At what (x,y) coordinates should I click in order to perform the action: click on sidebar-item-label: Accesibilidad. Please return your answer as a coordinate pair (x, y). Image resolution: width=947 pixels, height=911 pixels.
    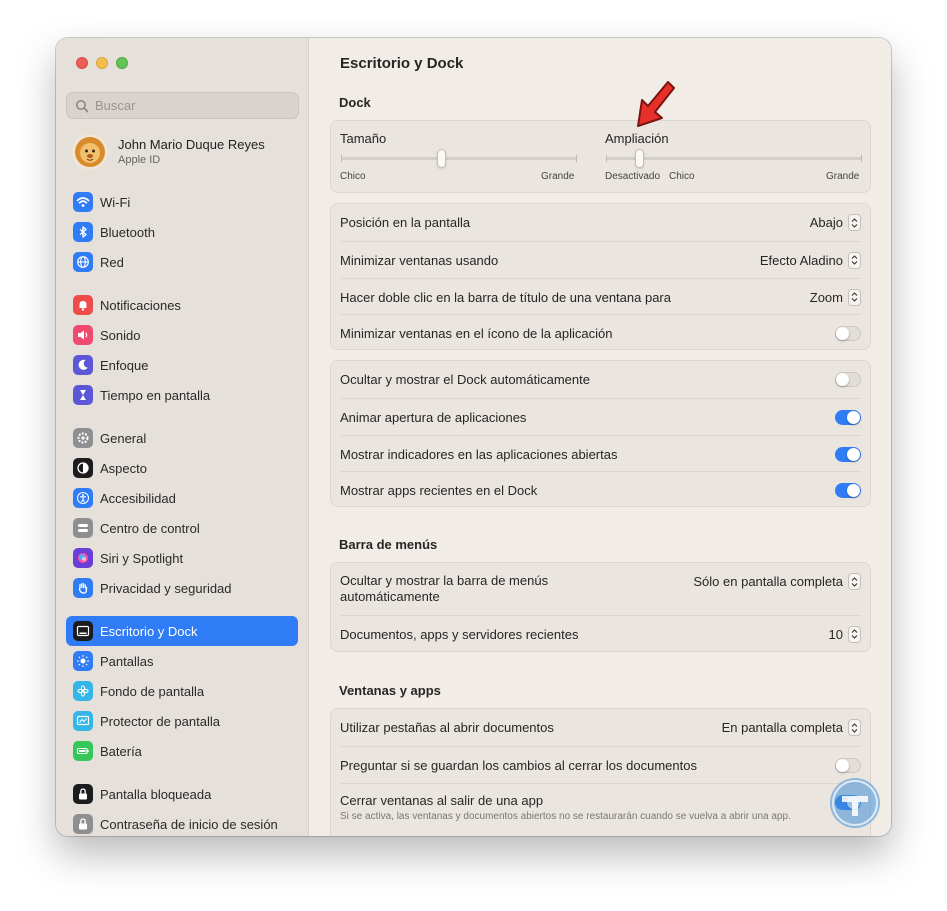
    Looking at the image, I should click on (138, 498).